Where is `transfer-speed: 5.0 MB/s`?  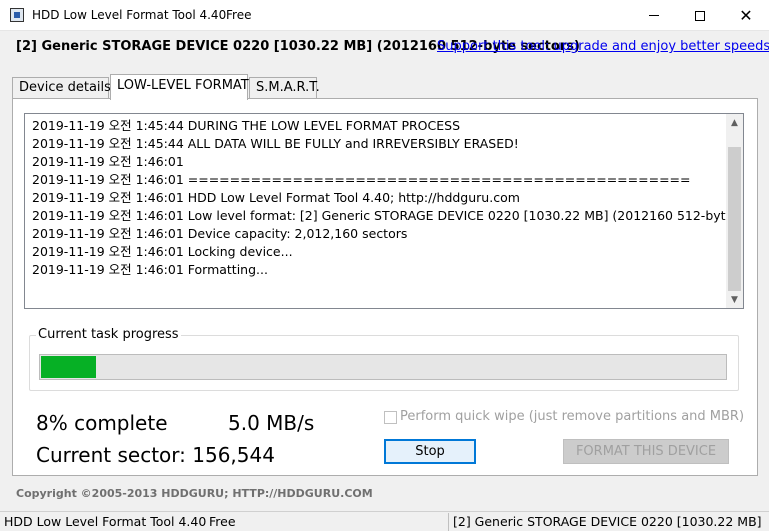 transfer-speed: 5.0 MB/s is located at coordinates (271, 423).